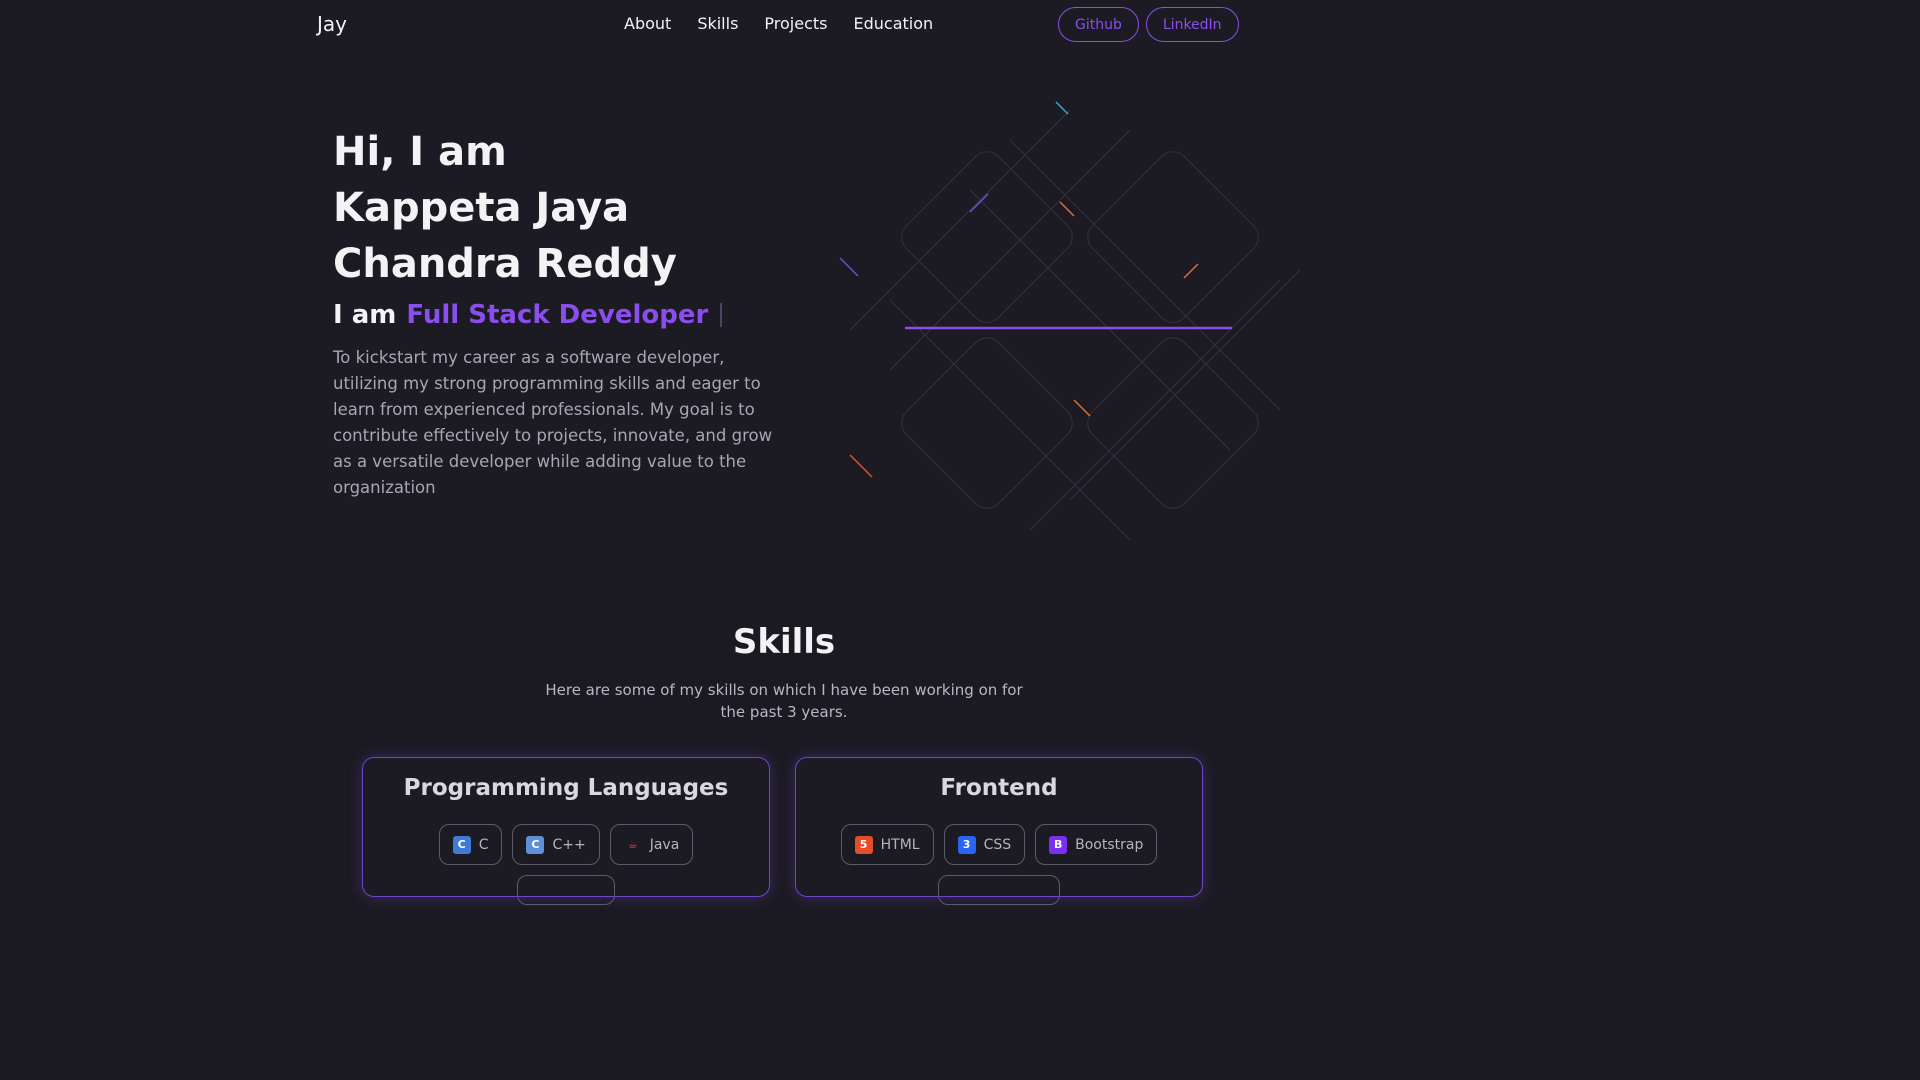 The width and height of the screenshot is (1920, 1080). What do you see at coordinates (999, 788) in the screenshot?
I see `skill-card-title: Frontend` at bounding box center [999, 788].